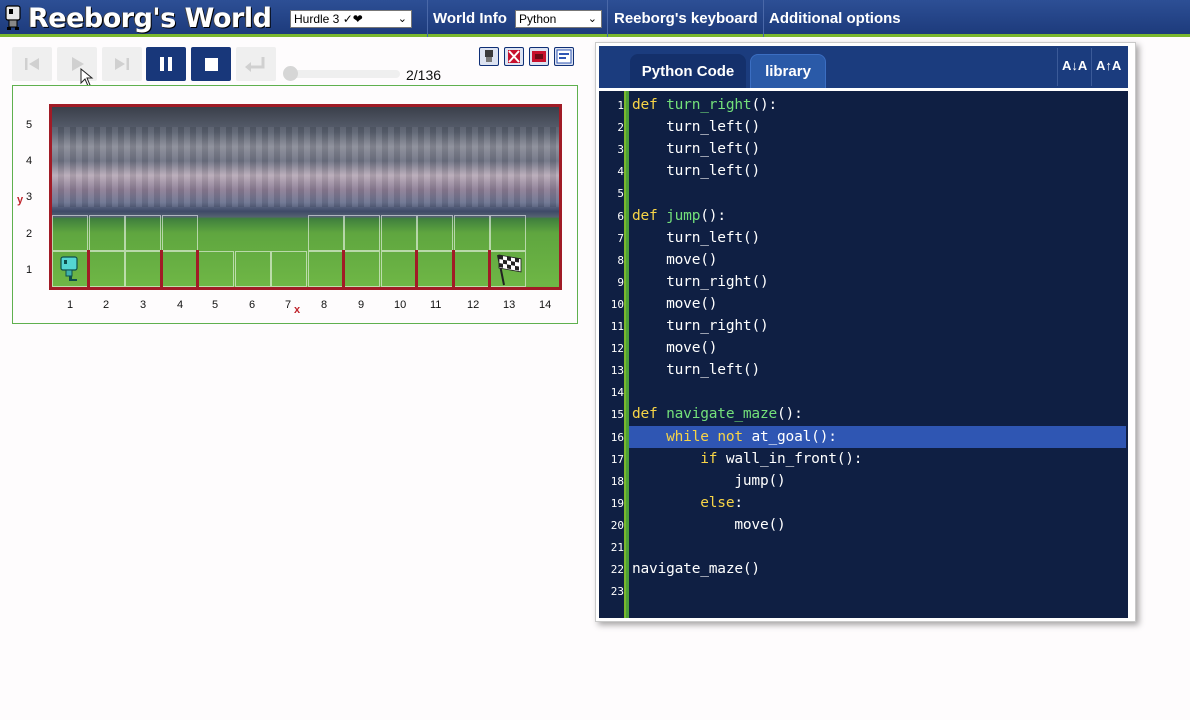 This screenshot has height=720, width=1190. Describe the element at coordinates (290, 73) in the screenshot. I see `step-slider-handle` at that location.